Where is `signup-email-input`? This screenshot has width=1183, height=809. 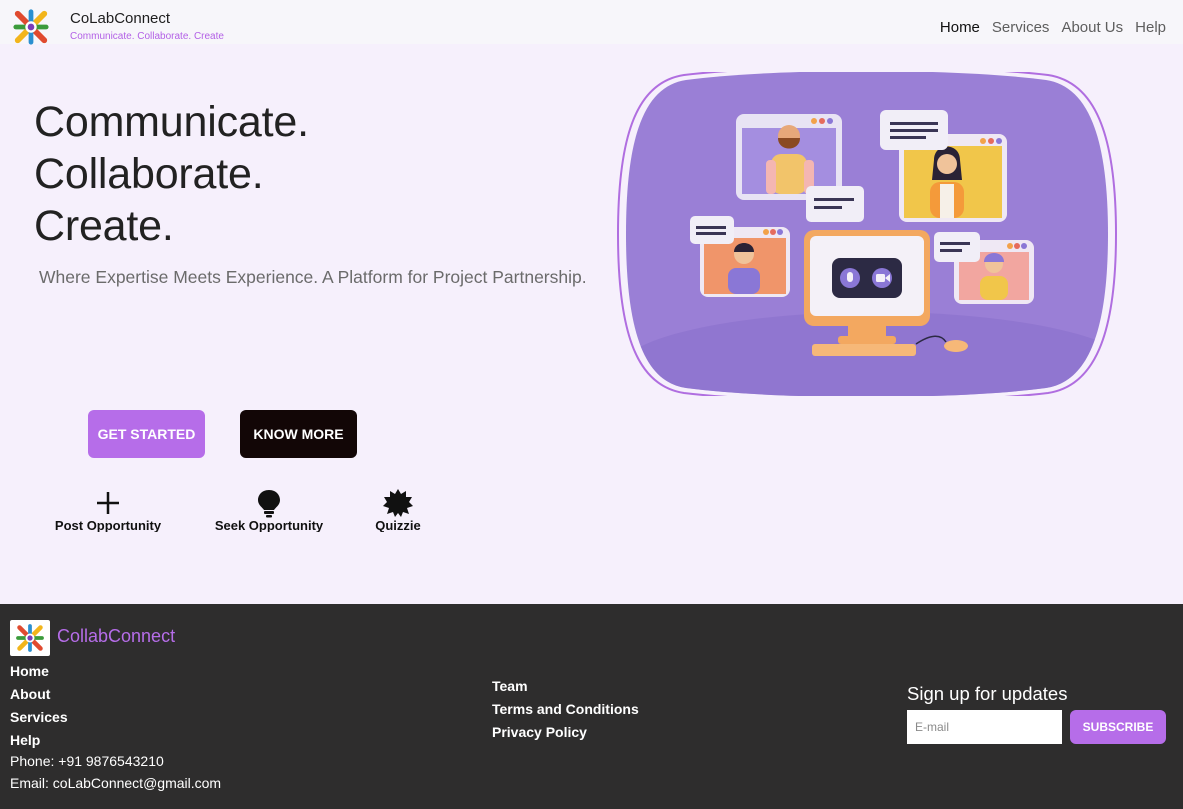
signup-email-input is located at coordinates (984, 727).